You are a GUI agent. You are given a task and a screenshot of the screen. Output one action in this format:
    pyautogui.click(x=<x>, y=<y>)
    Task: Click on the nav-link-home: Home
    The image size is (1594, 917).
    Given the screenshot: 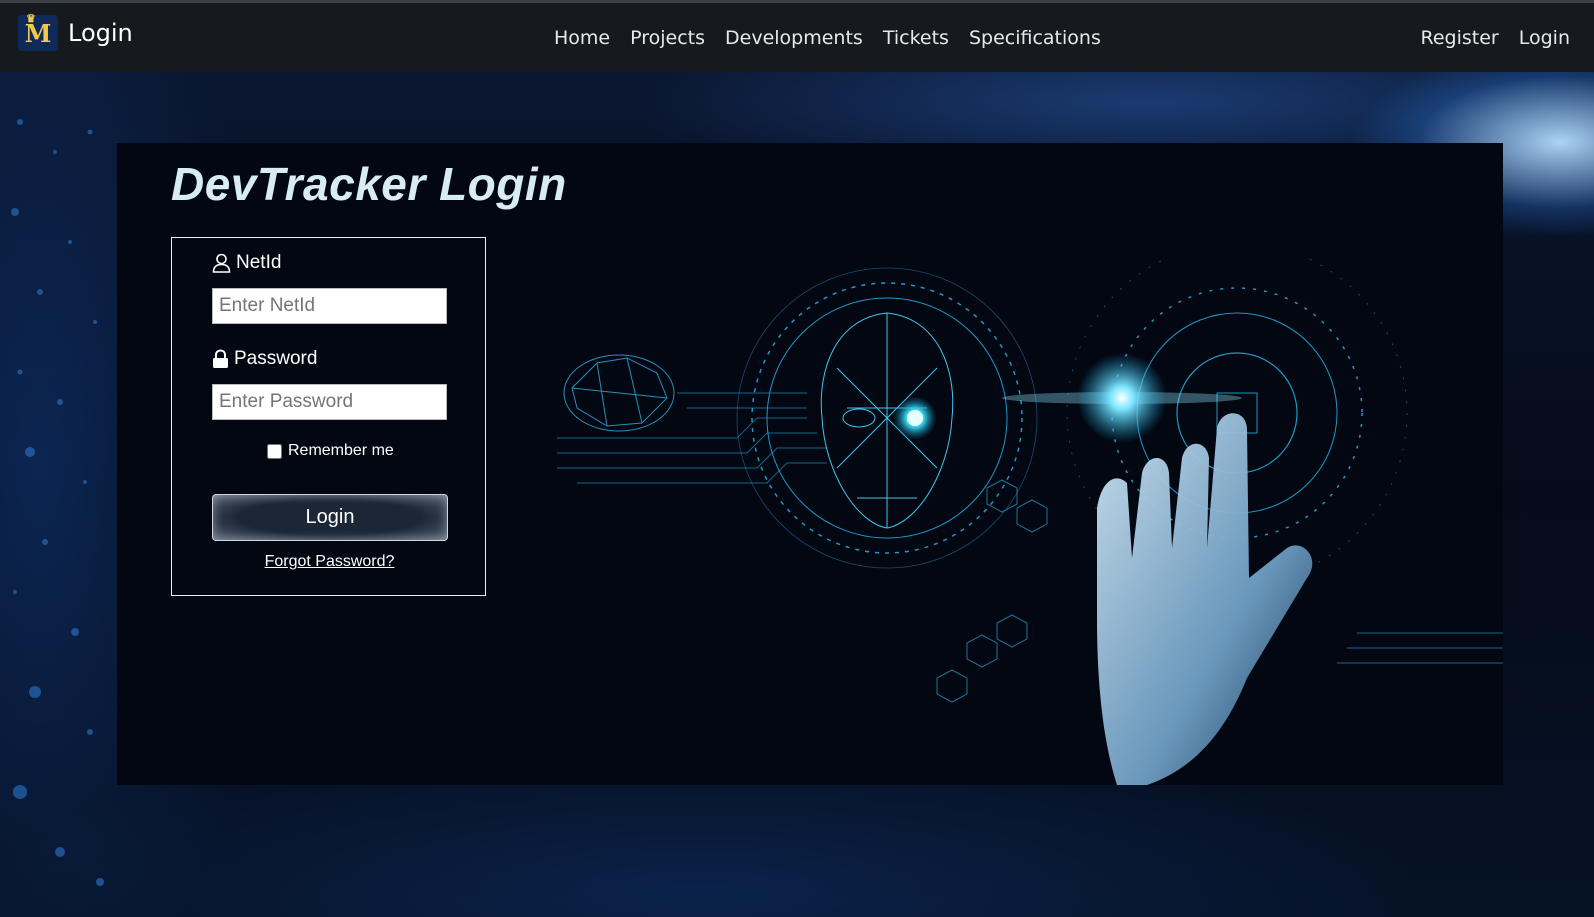 What is the action you would take?
    pyautogui.click(x=582, y=38)
    